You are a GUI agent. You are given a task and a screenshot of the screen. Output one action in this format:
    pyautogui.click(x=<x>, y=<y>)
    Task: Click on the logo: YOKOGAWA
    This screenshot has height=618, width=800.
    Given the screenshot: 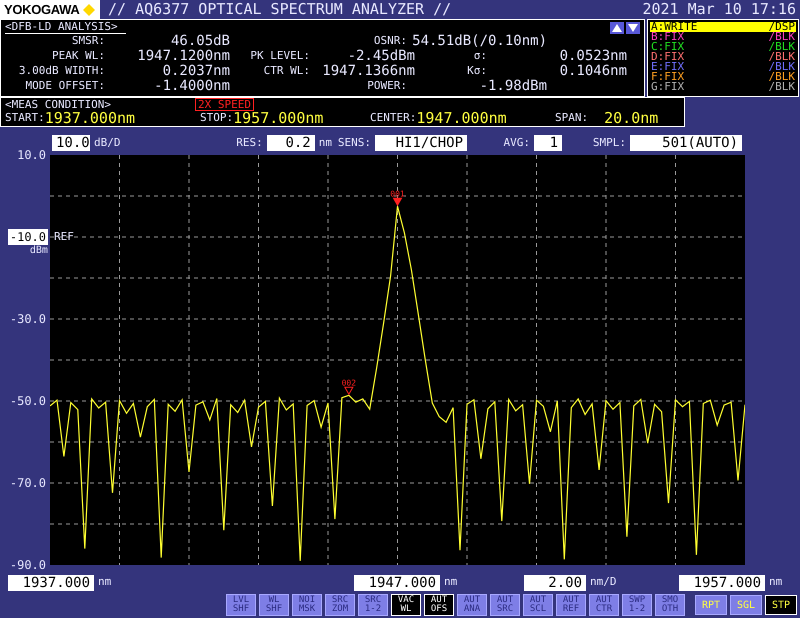 What is the action you would take?
    pyautogui.click(x=50, y=9)
    